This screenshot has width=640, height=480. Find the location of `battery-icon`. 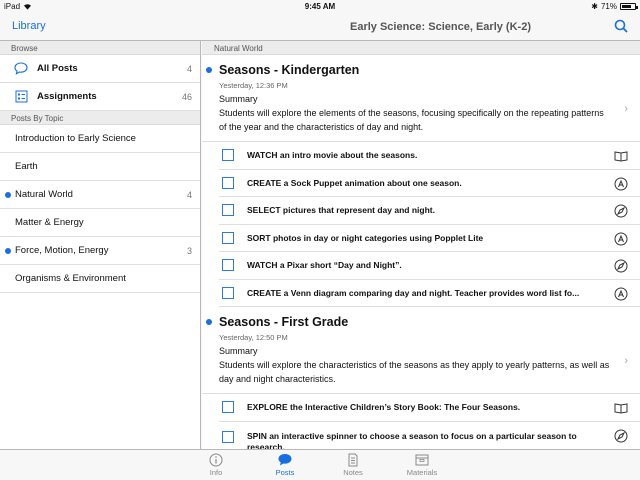

battery-icon is located at coordinates (629, 6).